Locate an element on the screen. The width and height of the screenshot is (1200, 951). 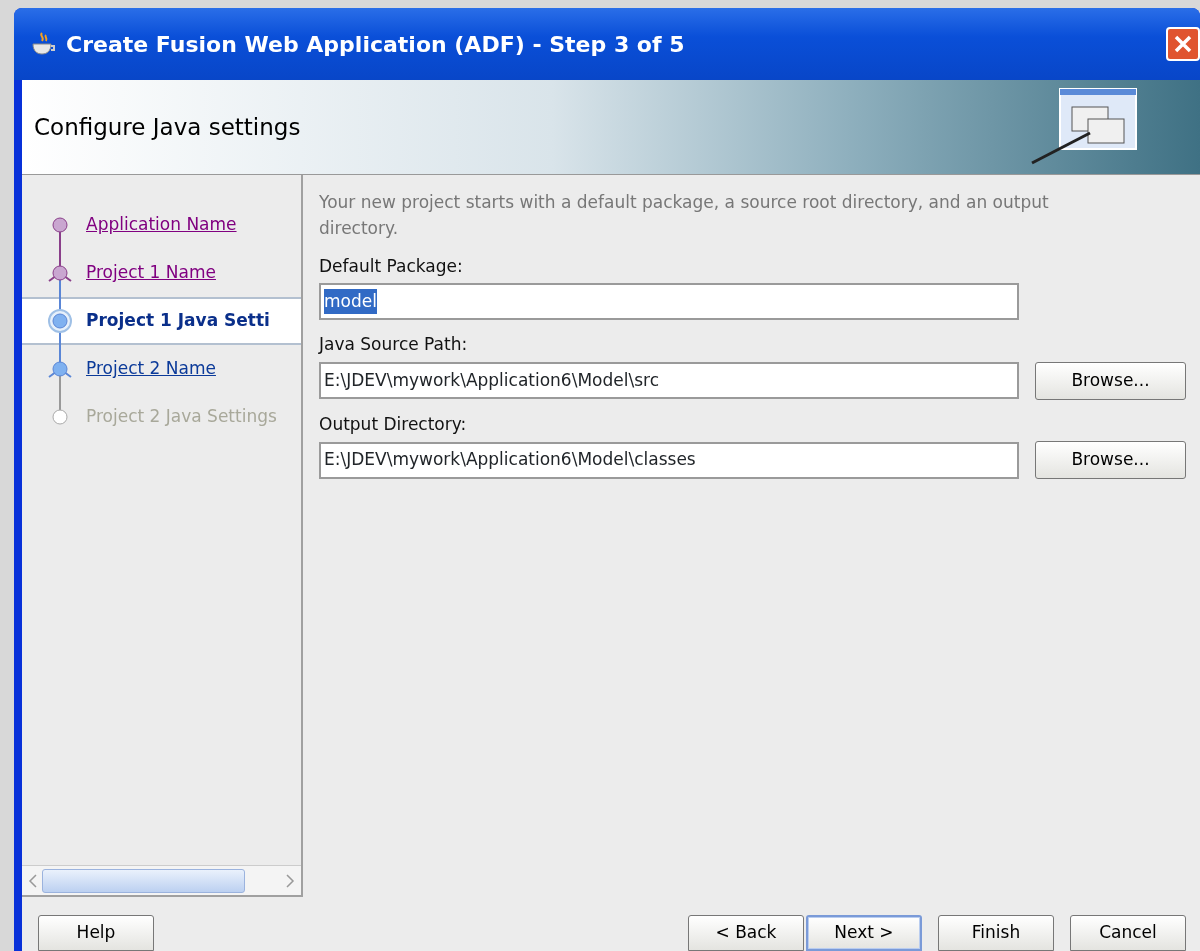
close-button is located at coordinates (1183, 44).